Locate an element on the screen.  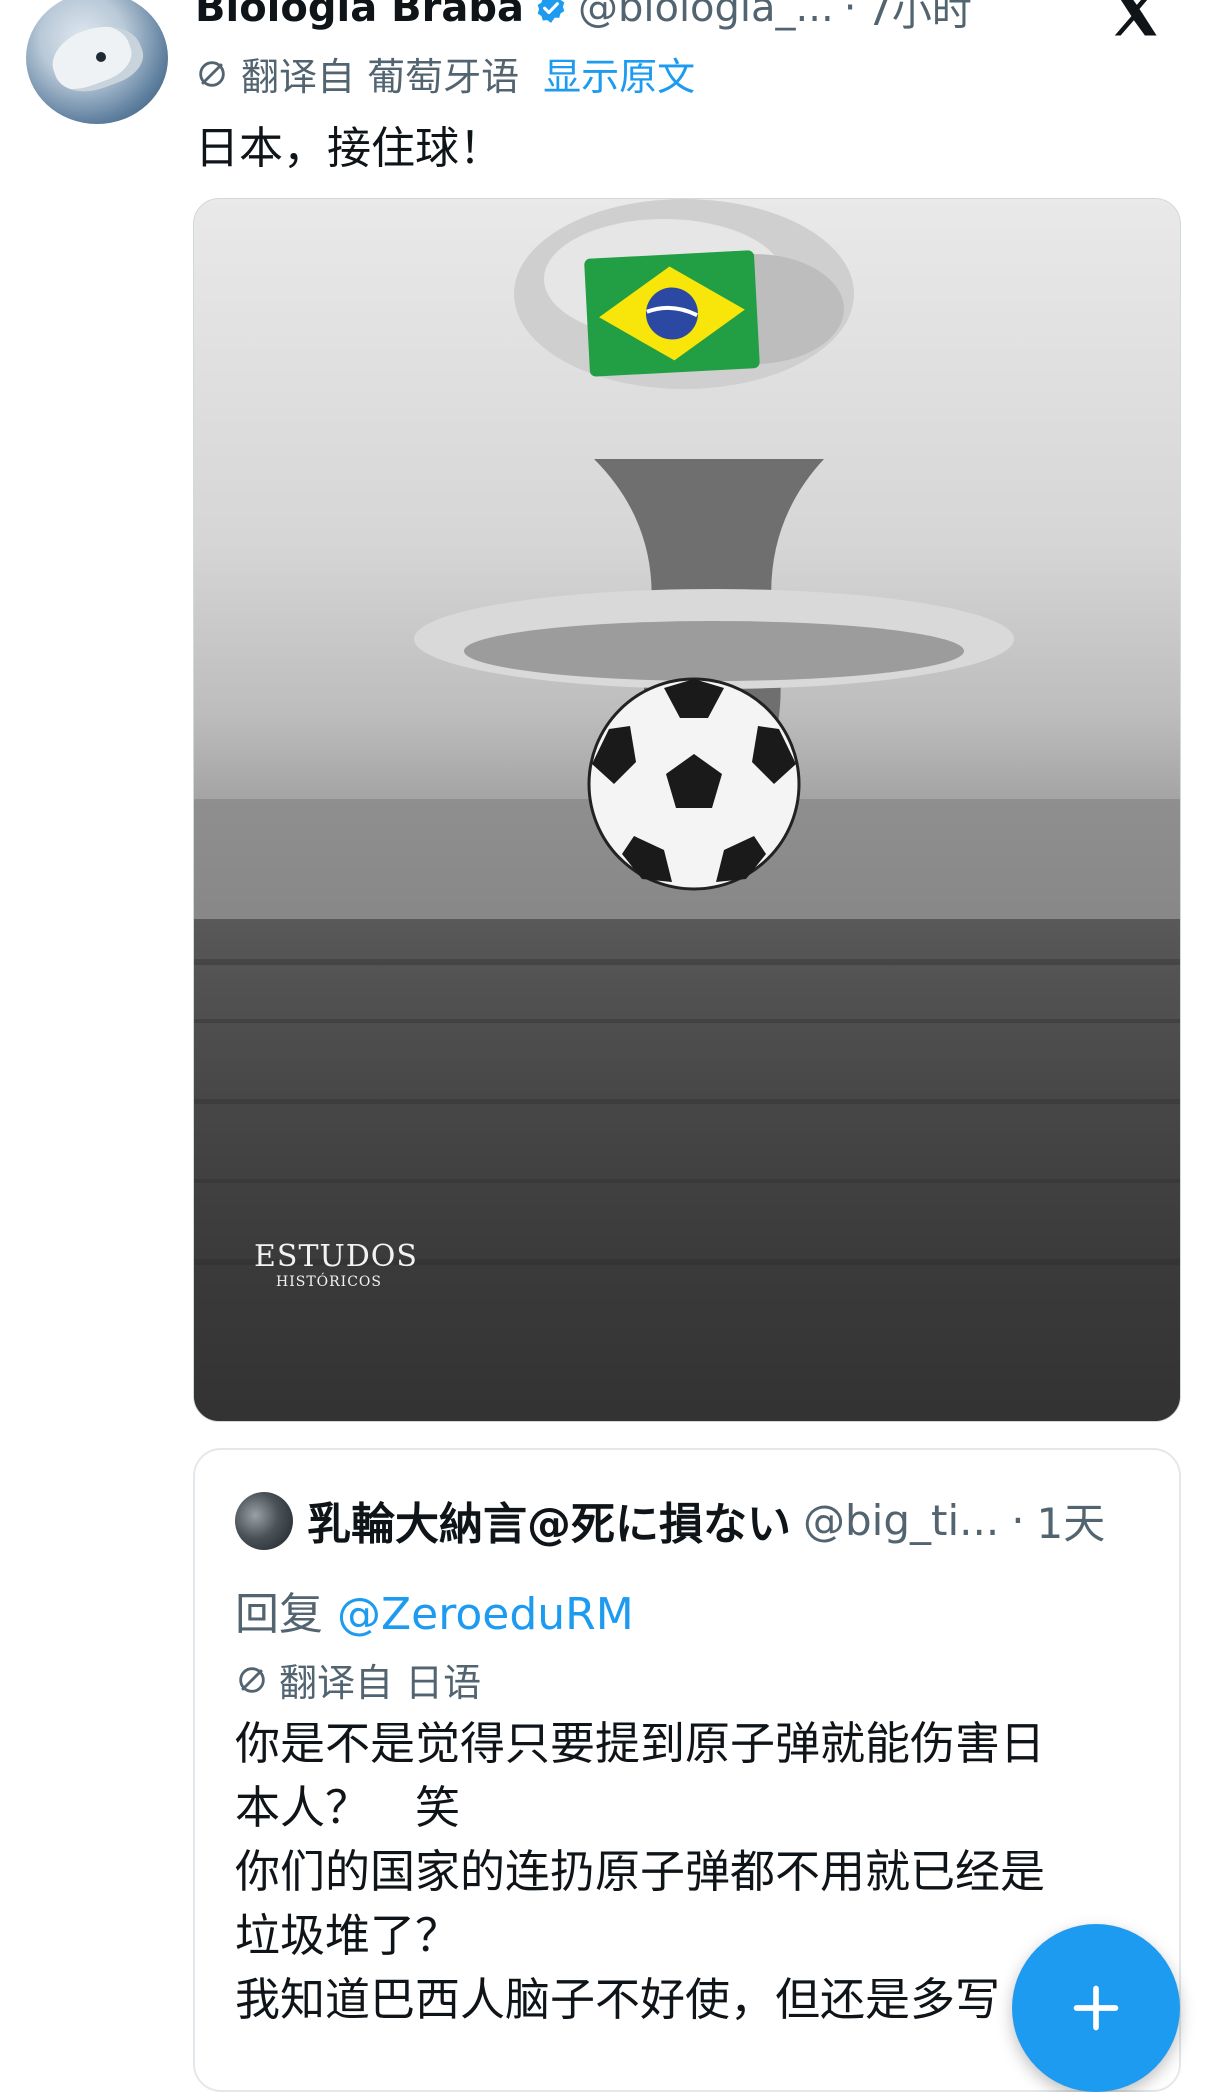
reply-prefix: 回复 is located at coordinates (279, 1614).